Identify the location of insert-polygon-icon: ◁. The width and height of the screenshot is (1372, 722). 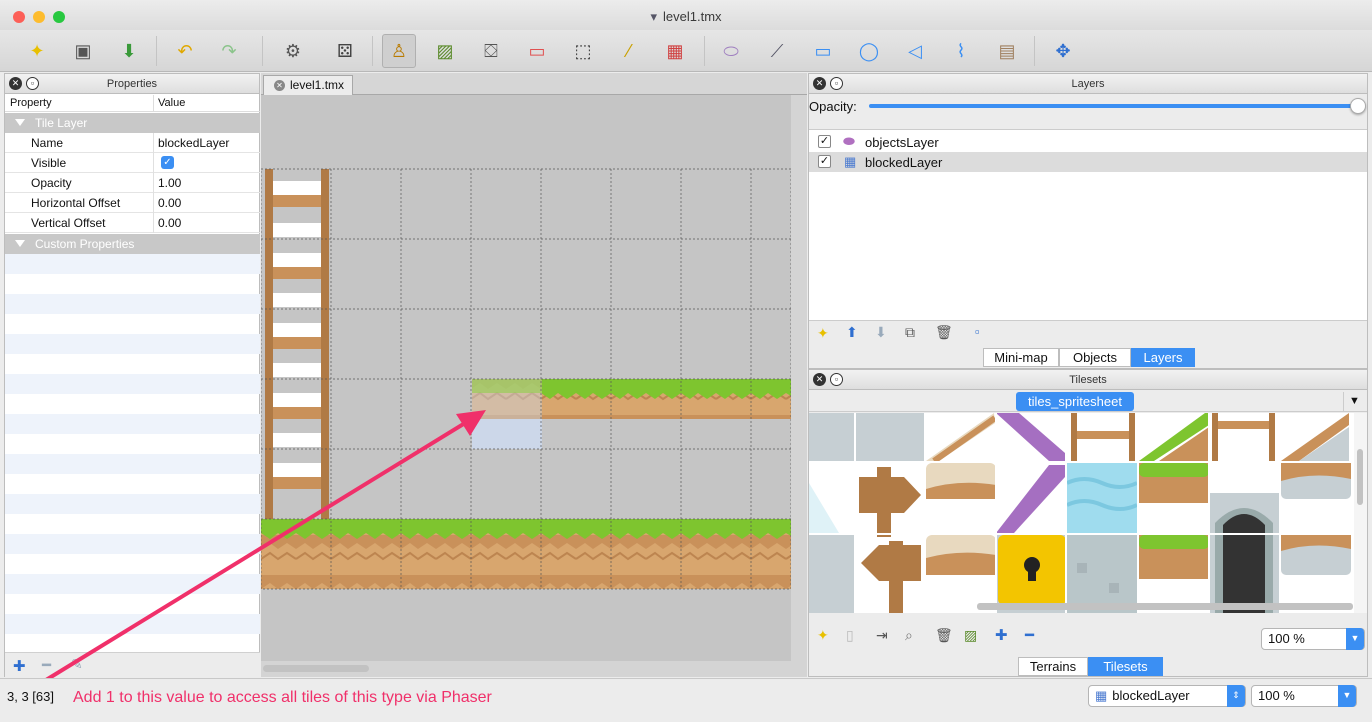
(915, 51).